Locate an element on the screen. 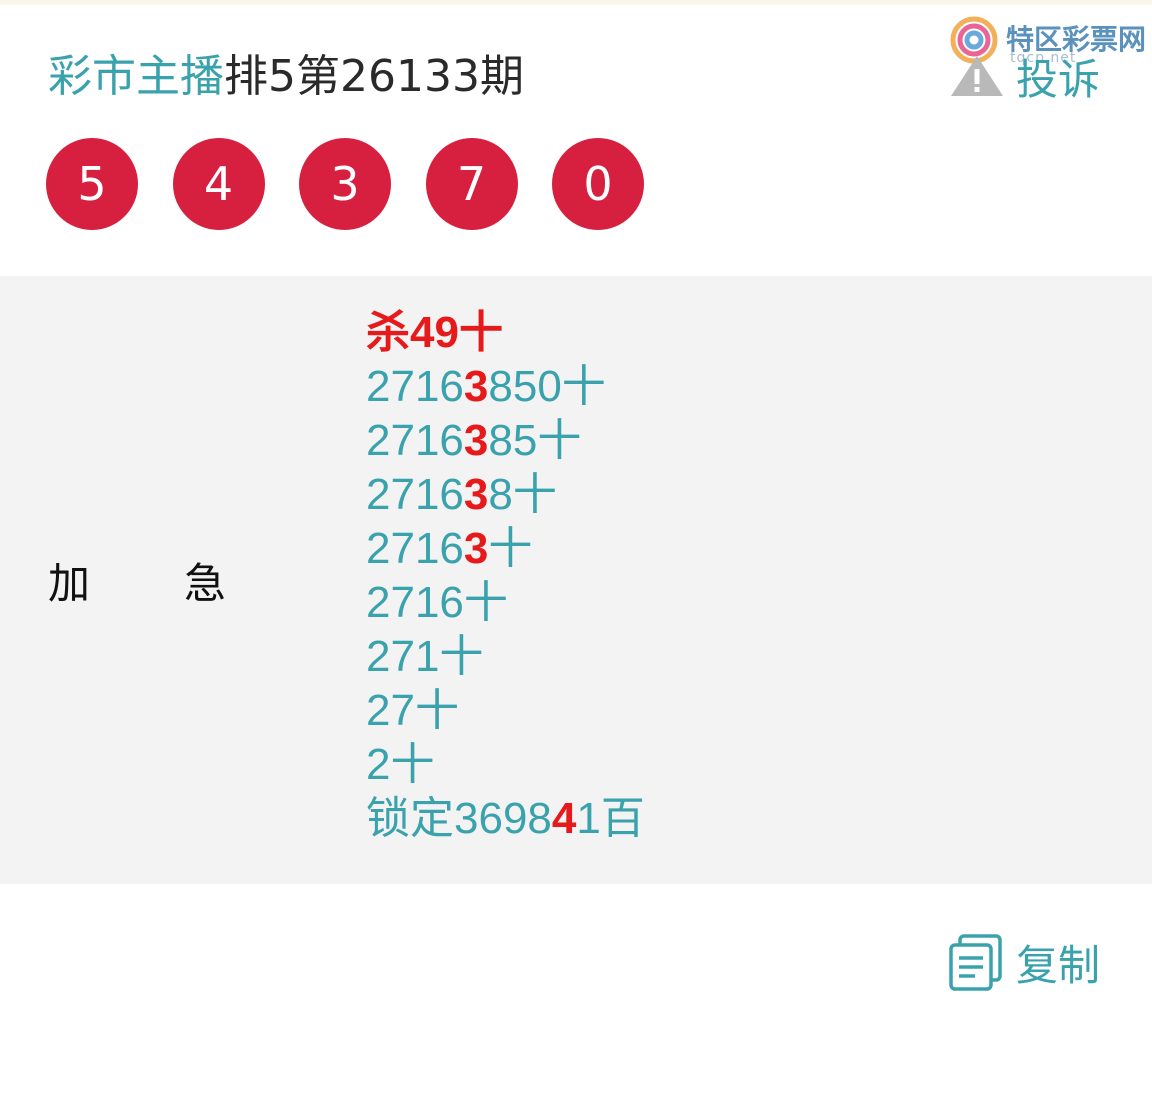 The width and height of the screenshot is (1152, 1114). label-char-2: 急 is located at coordinates (205, 583).